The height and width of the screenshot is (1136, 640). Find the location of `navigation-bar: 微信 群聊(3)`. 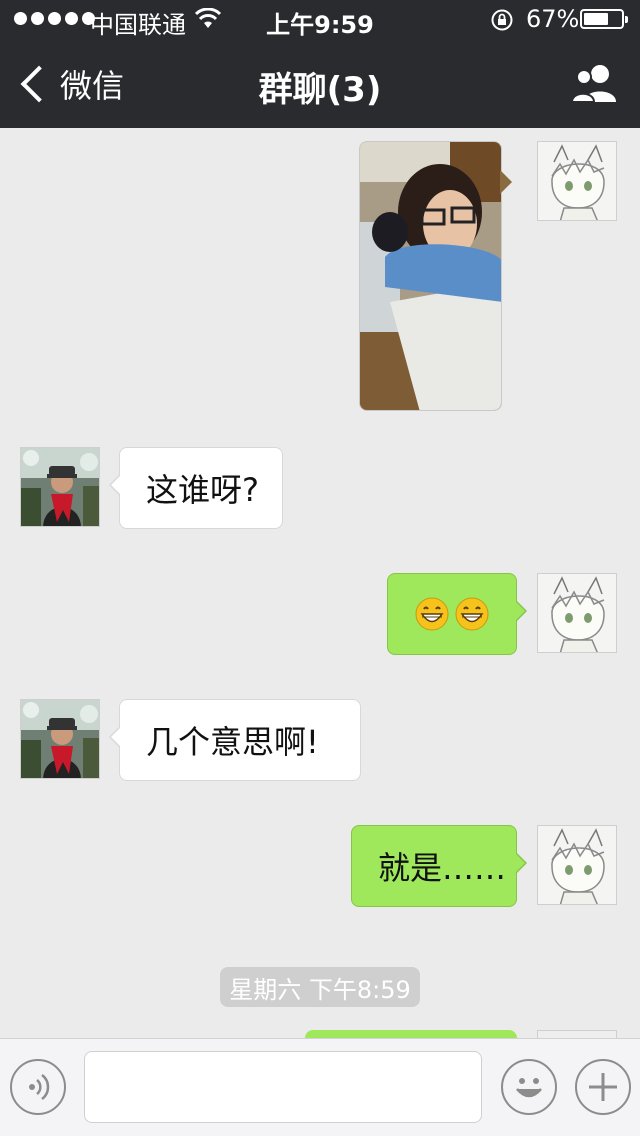

navigation-bar: 微信 群聊(3) is located at coordinates (320, 84).